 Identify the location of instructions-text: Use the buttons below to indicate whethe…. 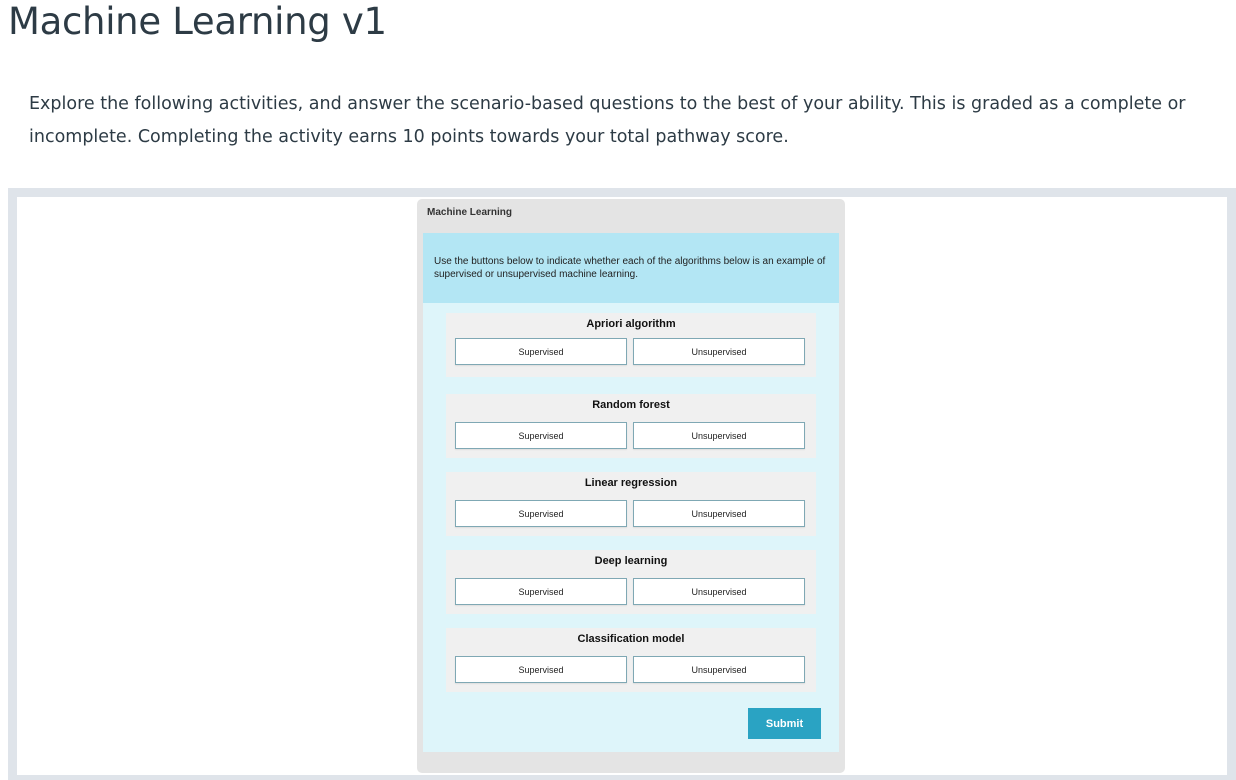
(631, 268).